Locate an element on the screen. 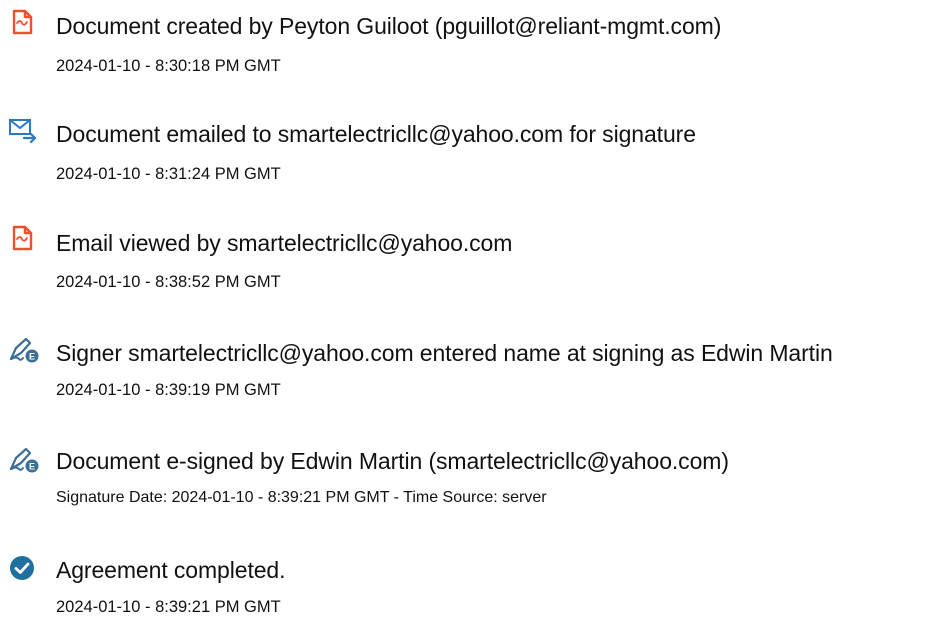 This screenshot has width=926, height=618. event-timestamp: 2024-01-10 - 8:39:19 PM GMT is located at coordinates (168, 390).